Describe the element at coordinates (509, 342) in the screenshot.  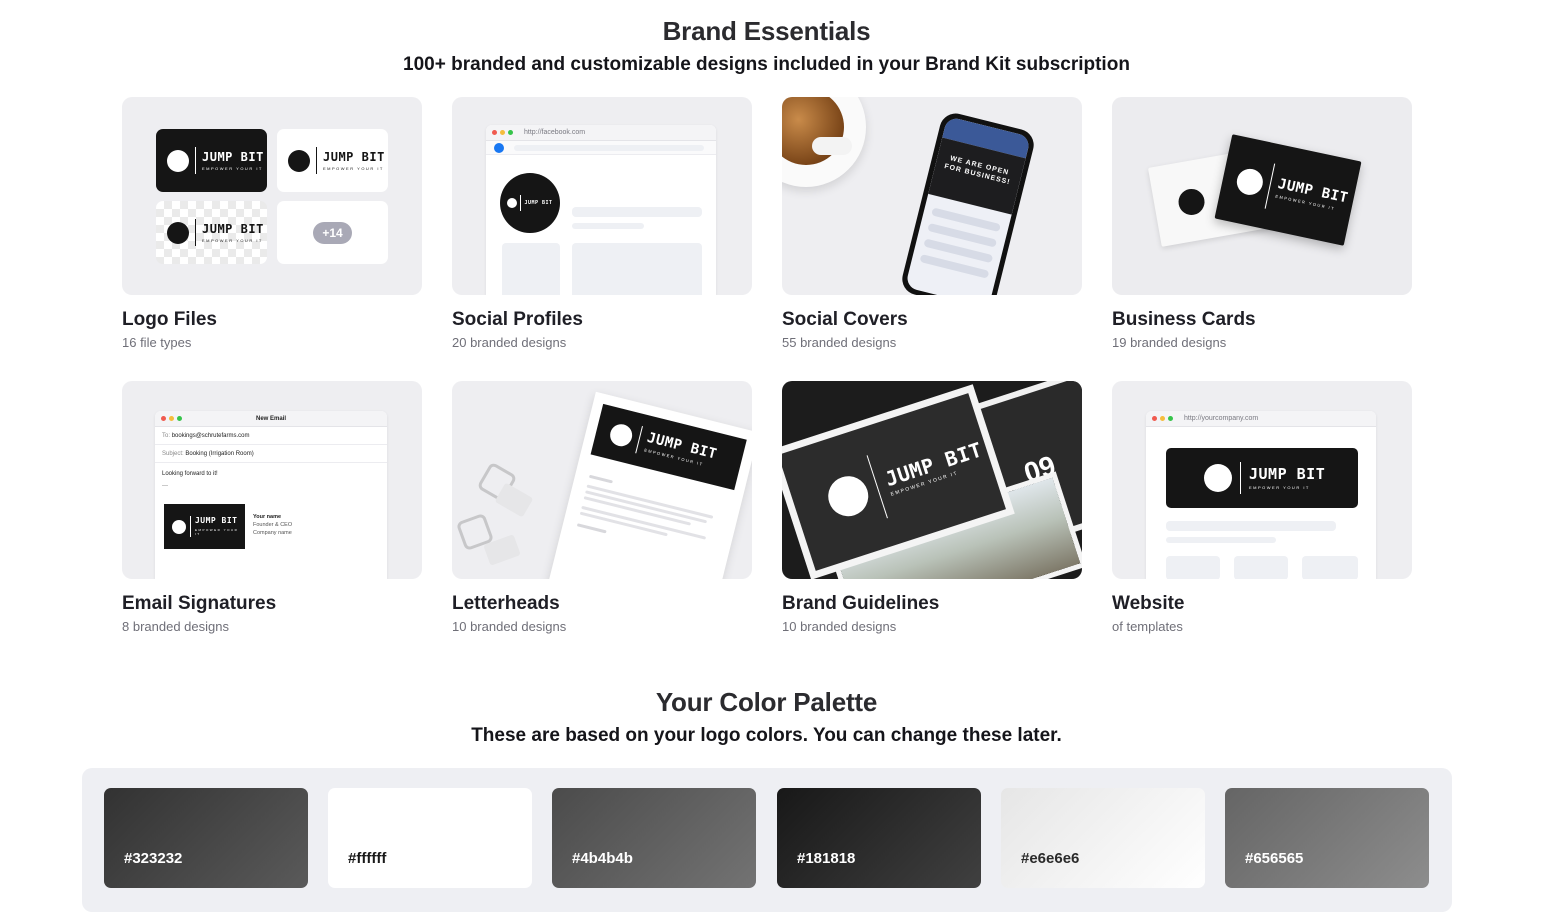
I see `card-subtitle: 20 branded designs` at that location.